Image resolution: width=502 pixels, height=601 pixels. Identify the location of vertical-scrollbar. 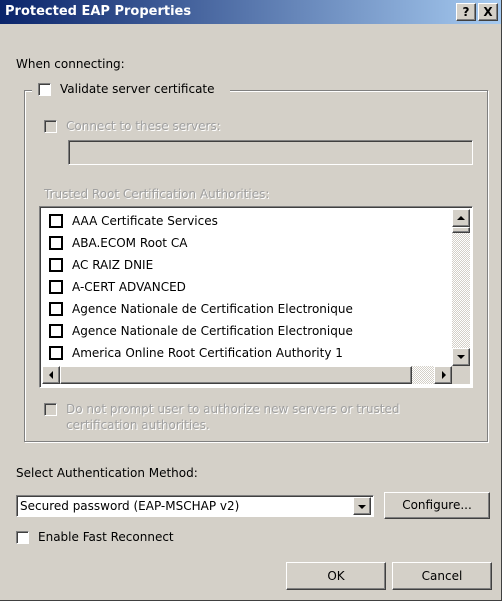
(461, 287).